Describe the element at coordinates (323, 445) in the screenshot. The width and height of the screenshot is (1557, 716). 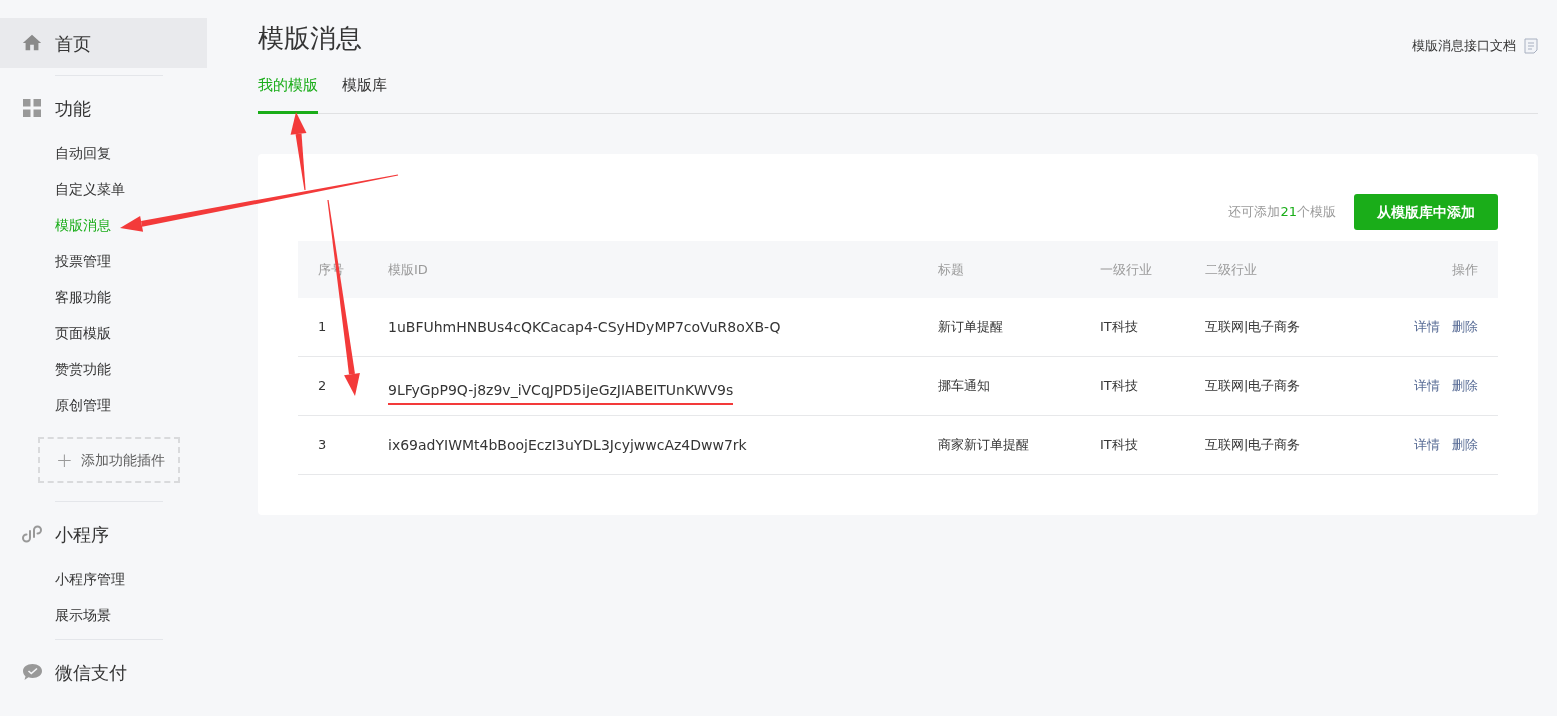
I see `table-cell-text: 3` at that location.